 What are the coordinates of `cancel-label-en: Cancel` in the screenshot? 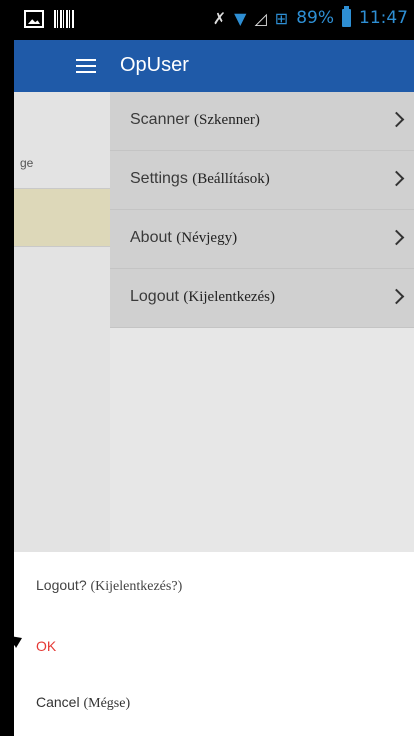 It's located at (58, 702).